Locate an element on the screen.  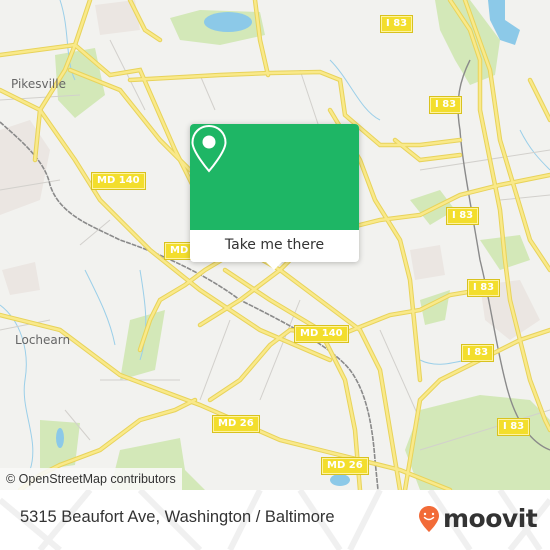
moovit-logo-text: moovit is located at coordinates (490, 518).